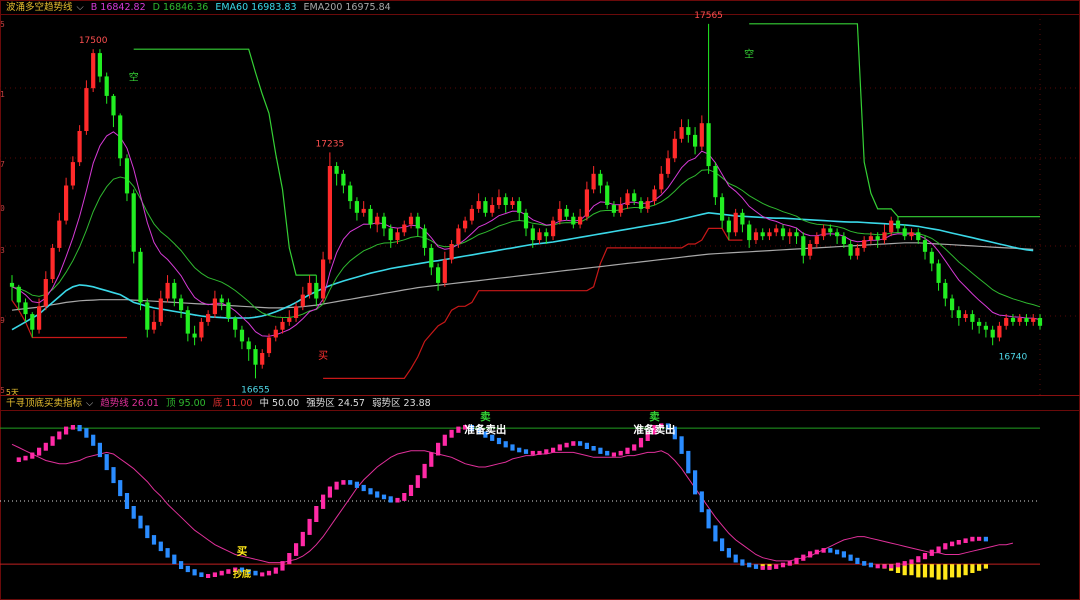 The width and height of the screenshot is (1080, 600). I want to click on price-annotation: 16740, so click(1013, 357).